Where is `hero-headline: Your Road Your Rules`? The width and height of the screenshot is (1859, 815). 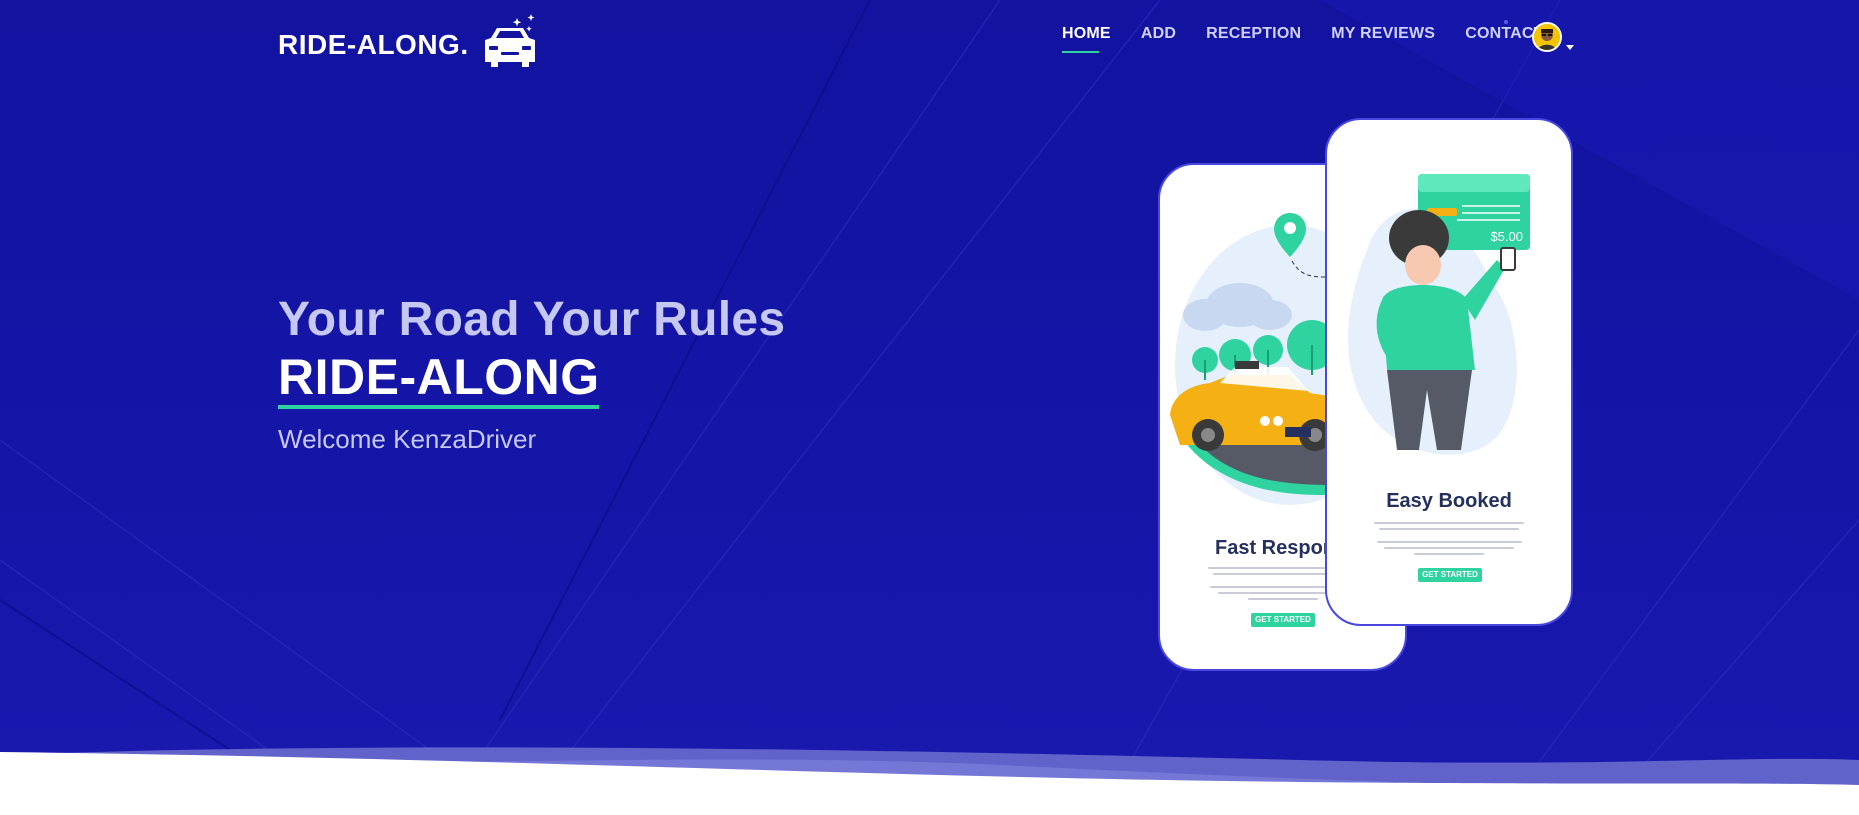 hero-headline: Your Road Your Rules is located at coordinates (532, 319).